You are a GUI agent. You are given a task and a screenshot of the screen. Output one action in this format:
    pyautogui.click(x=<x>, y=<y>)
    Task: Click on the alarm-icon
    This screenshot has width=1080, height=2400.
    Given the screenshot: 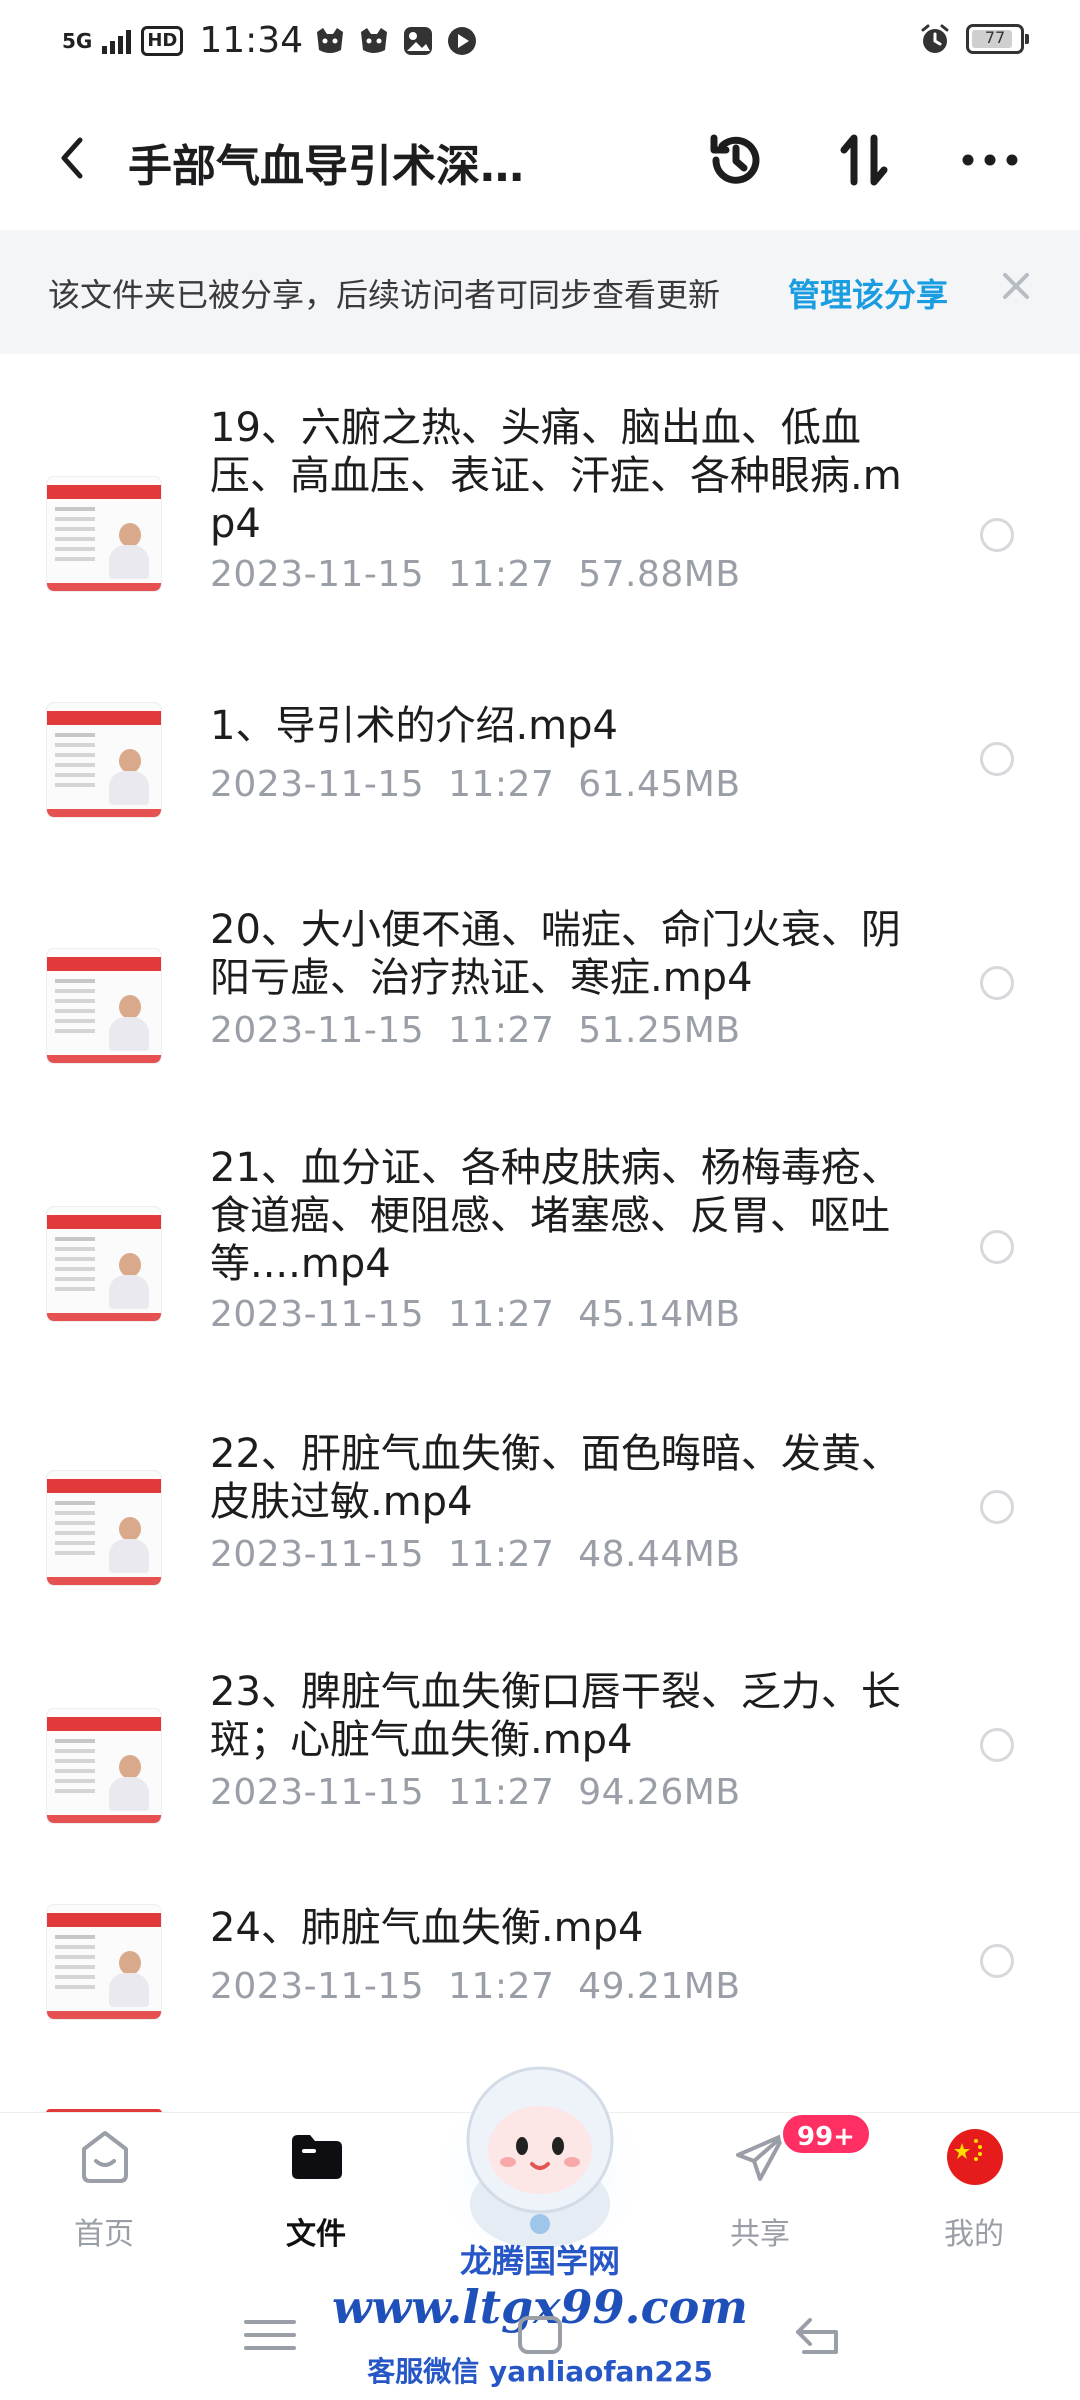 What is the action you would take?
    pyautogui.click(x=935, y=38)
    